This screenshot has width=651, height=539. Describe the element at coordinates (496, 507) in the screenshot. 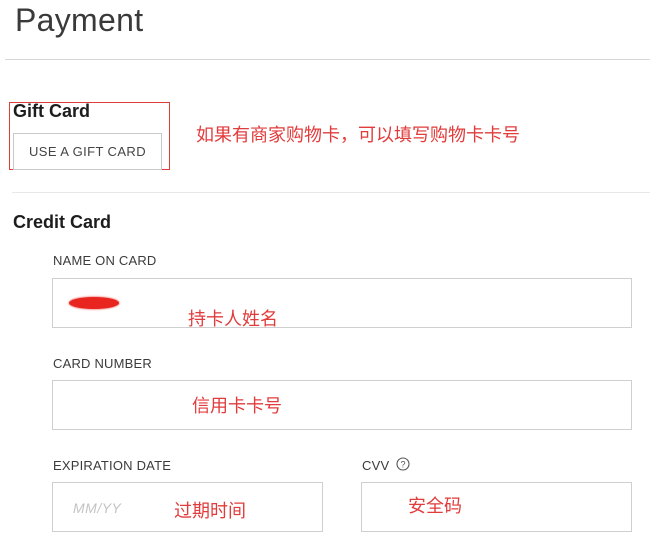

I see `cvv-input` at that location.